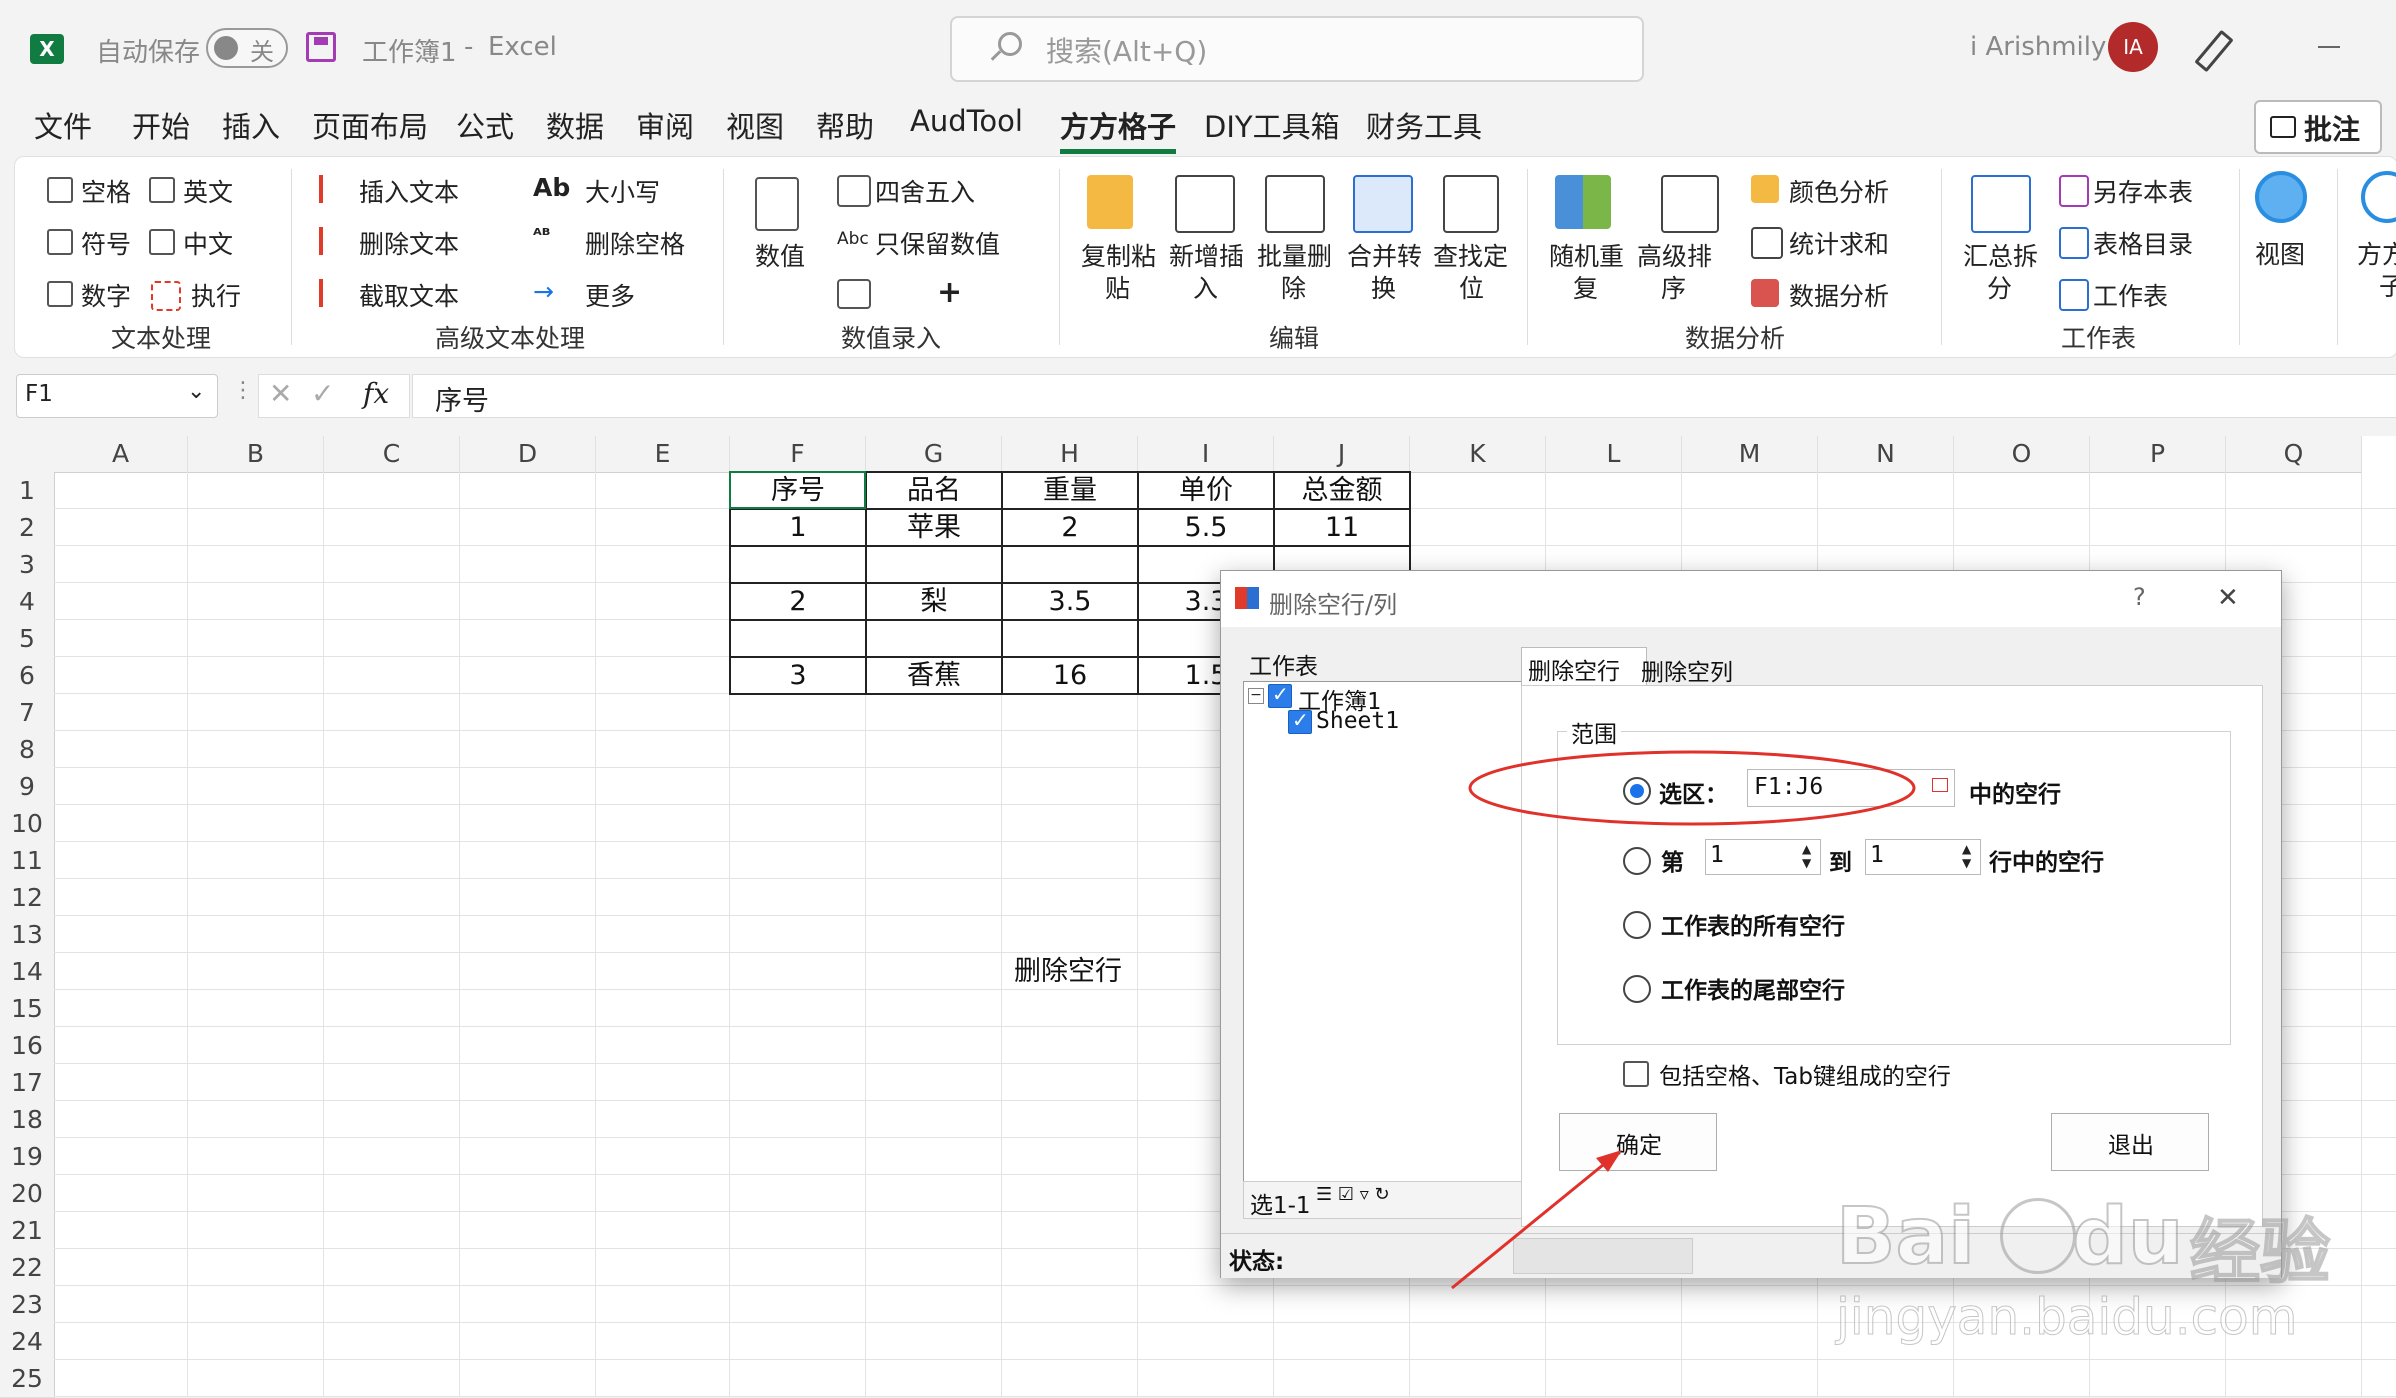  I want to click on keep-number-button: 只保留数值, so click(937, 243).